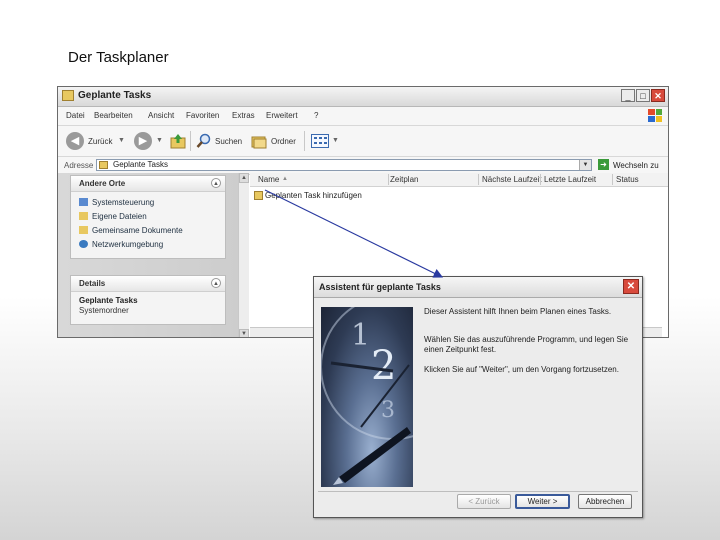  I want to click on link-gemeinsame-dokumente: Gemeinsame Dokumente, so click(131, 230).